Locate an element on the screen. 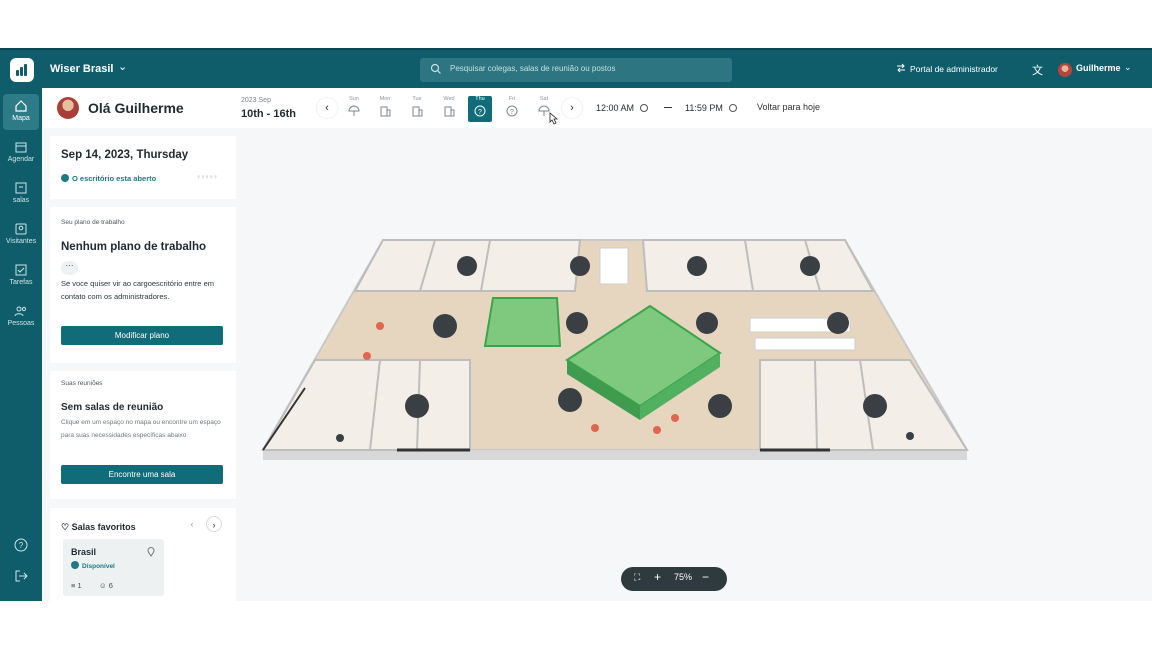 Image resolution: width=1152 pixels, height=648 pixels. zoom-level: 75% is located at coordinates (683, 577).